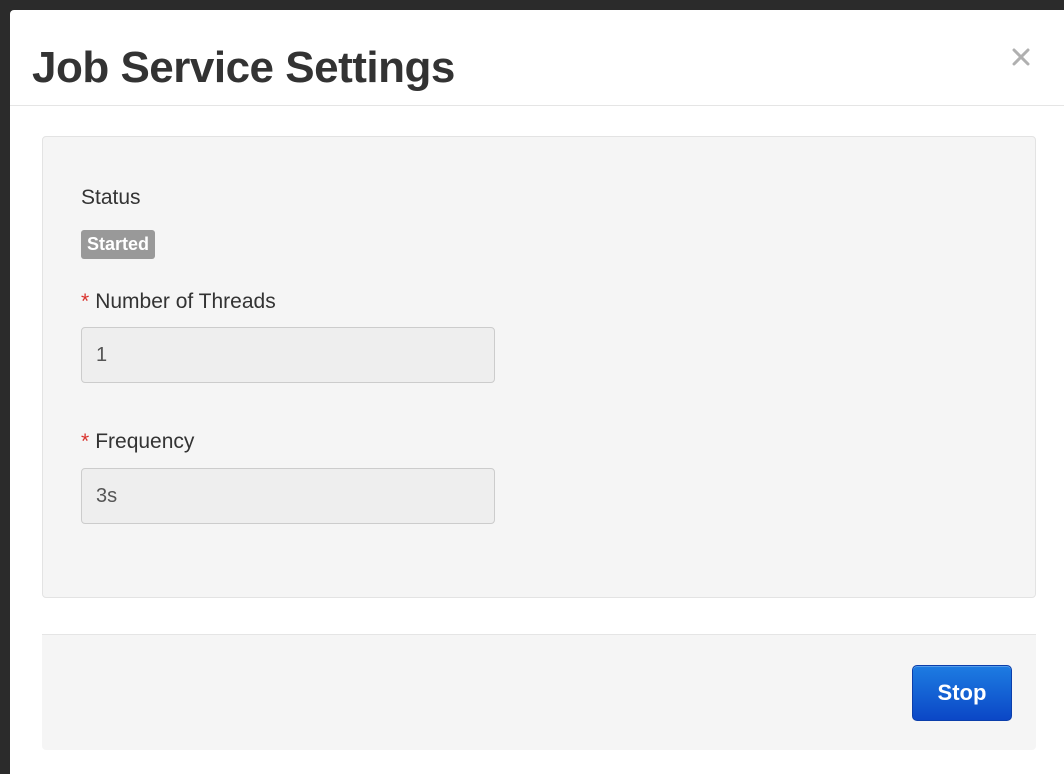 The image size is (1064, 774). Describe the element at coordinates (962, 693) in the screenshot. I see `stop-button: Stop` at that location.